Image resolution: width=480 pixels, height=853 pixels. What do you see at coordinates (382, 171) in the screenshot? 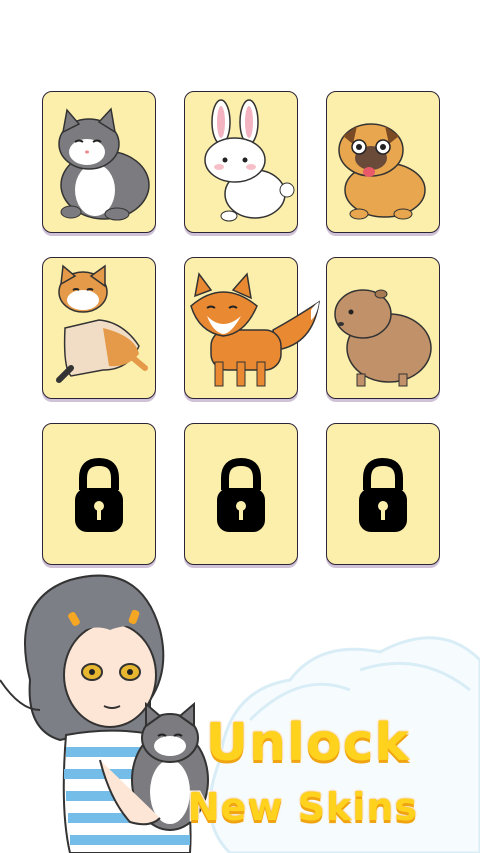
I see `pug-icon` at bounding box center [382, 171].